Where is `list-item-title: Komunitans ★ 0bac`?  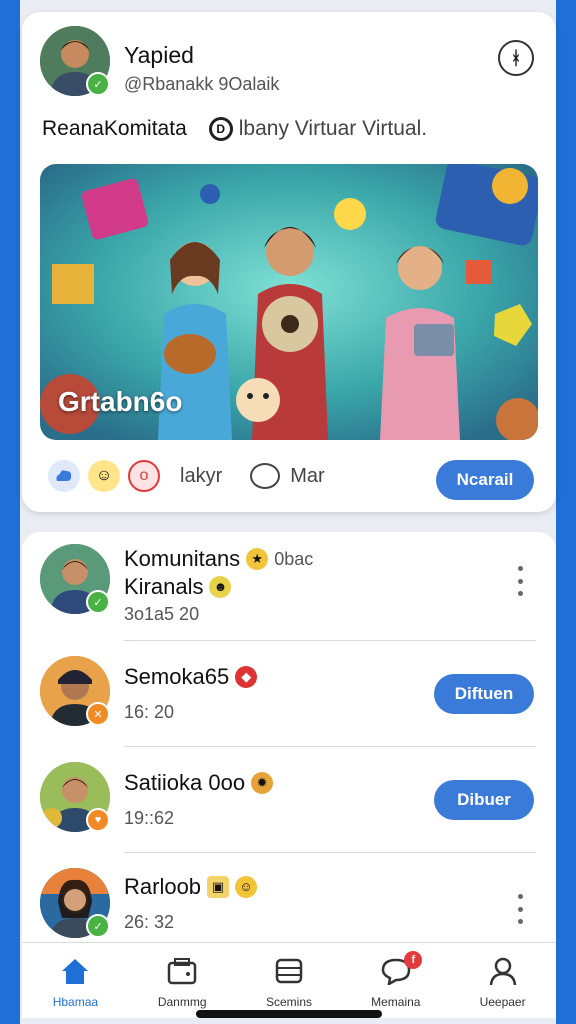 list-item-title: Komunitans ★ 0bac is located at coordinates (218, 559).